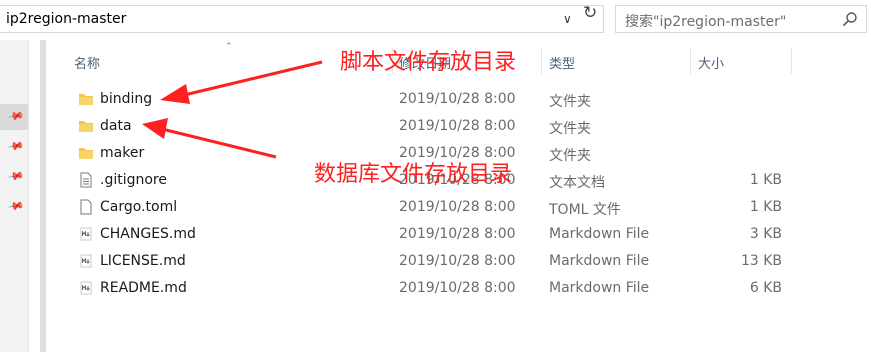 This screenshot has height=352, width=871. I want to click on column-header-size-label: 大小, so click(711, 64).